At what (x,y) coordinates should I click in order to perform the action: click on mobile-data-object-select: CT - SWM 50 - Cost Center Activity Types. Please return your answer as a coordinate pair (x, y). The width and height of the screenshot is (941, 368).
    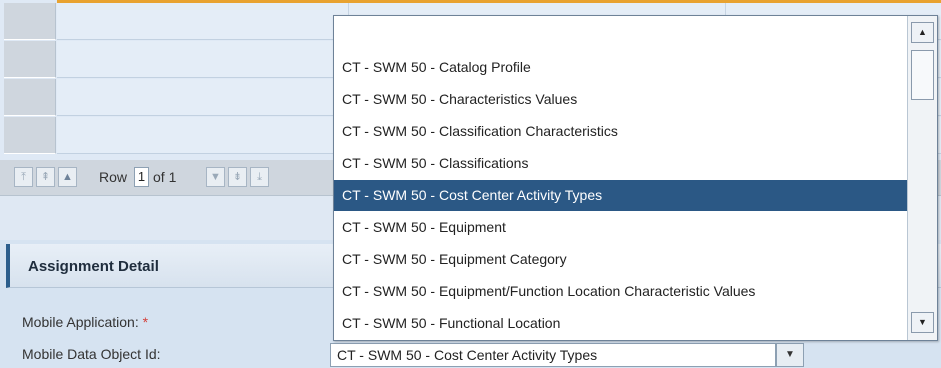
    Looking at the image, I should click on (553, 355).